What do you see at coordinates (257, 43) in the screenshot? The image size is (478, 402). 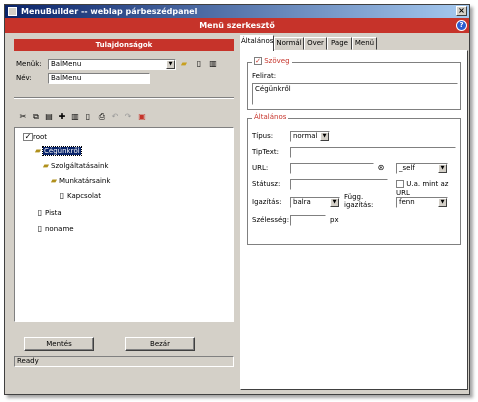 I see `tab-altalanos: Általános` at bounding box center [257, 43].